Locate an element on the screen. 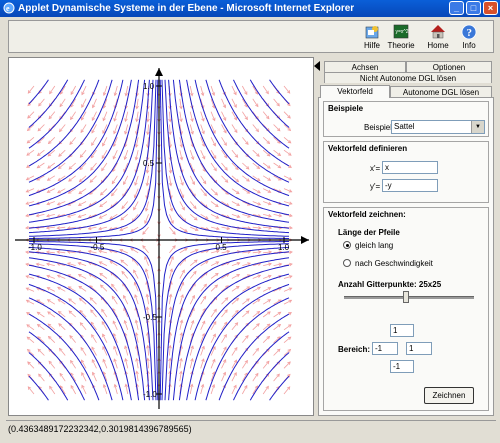 This screenshot has width=500, height=443. svg-text: e is located at coordinates (8, 8).